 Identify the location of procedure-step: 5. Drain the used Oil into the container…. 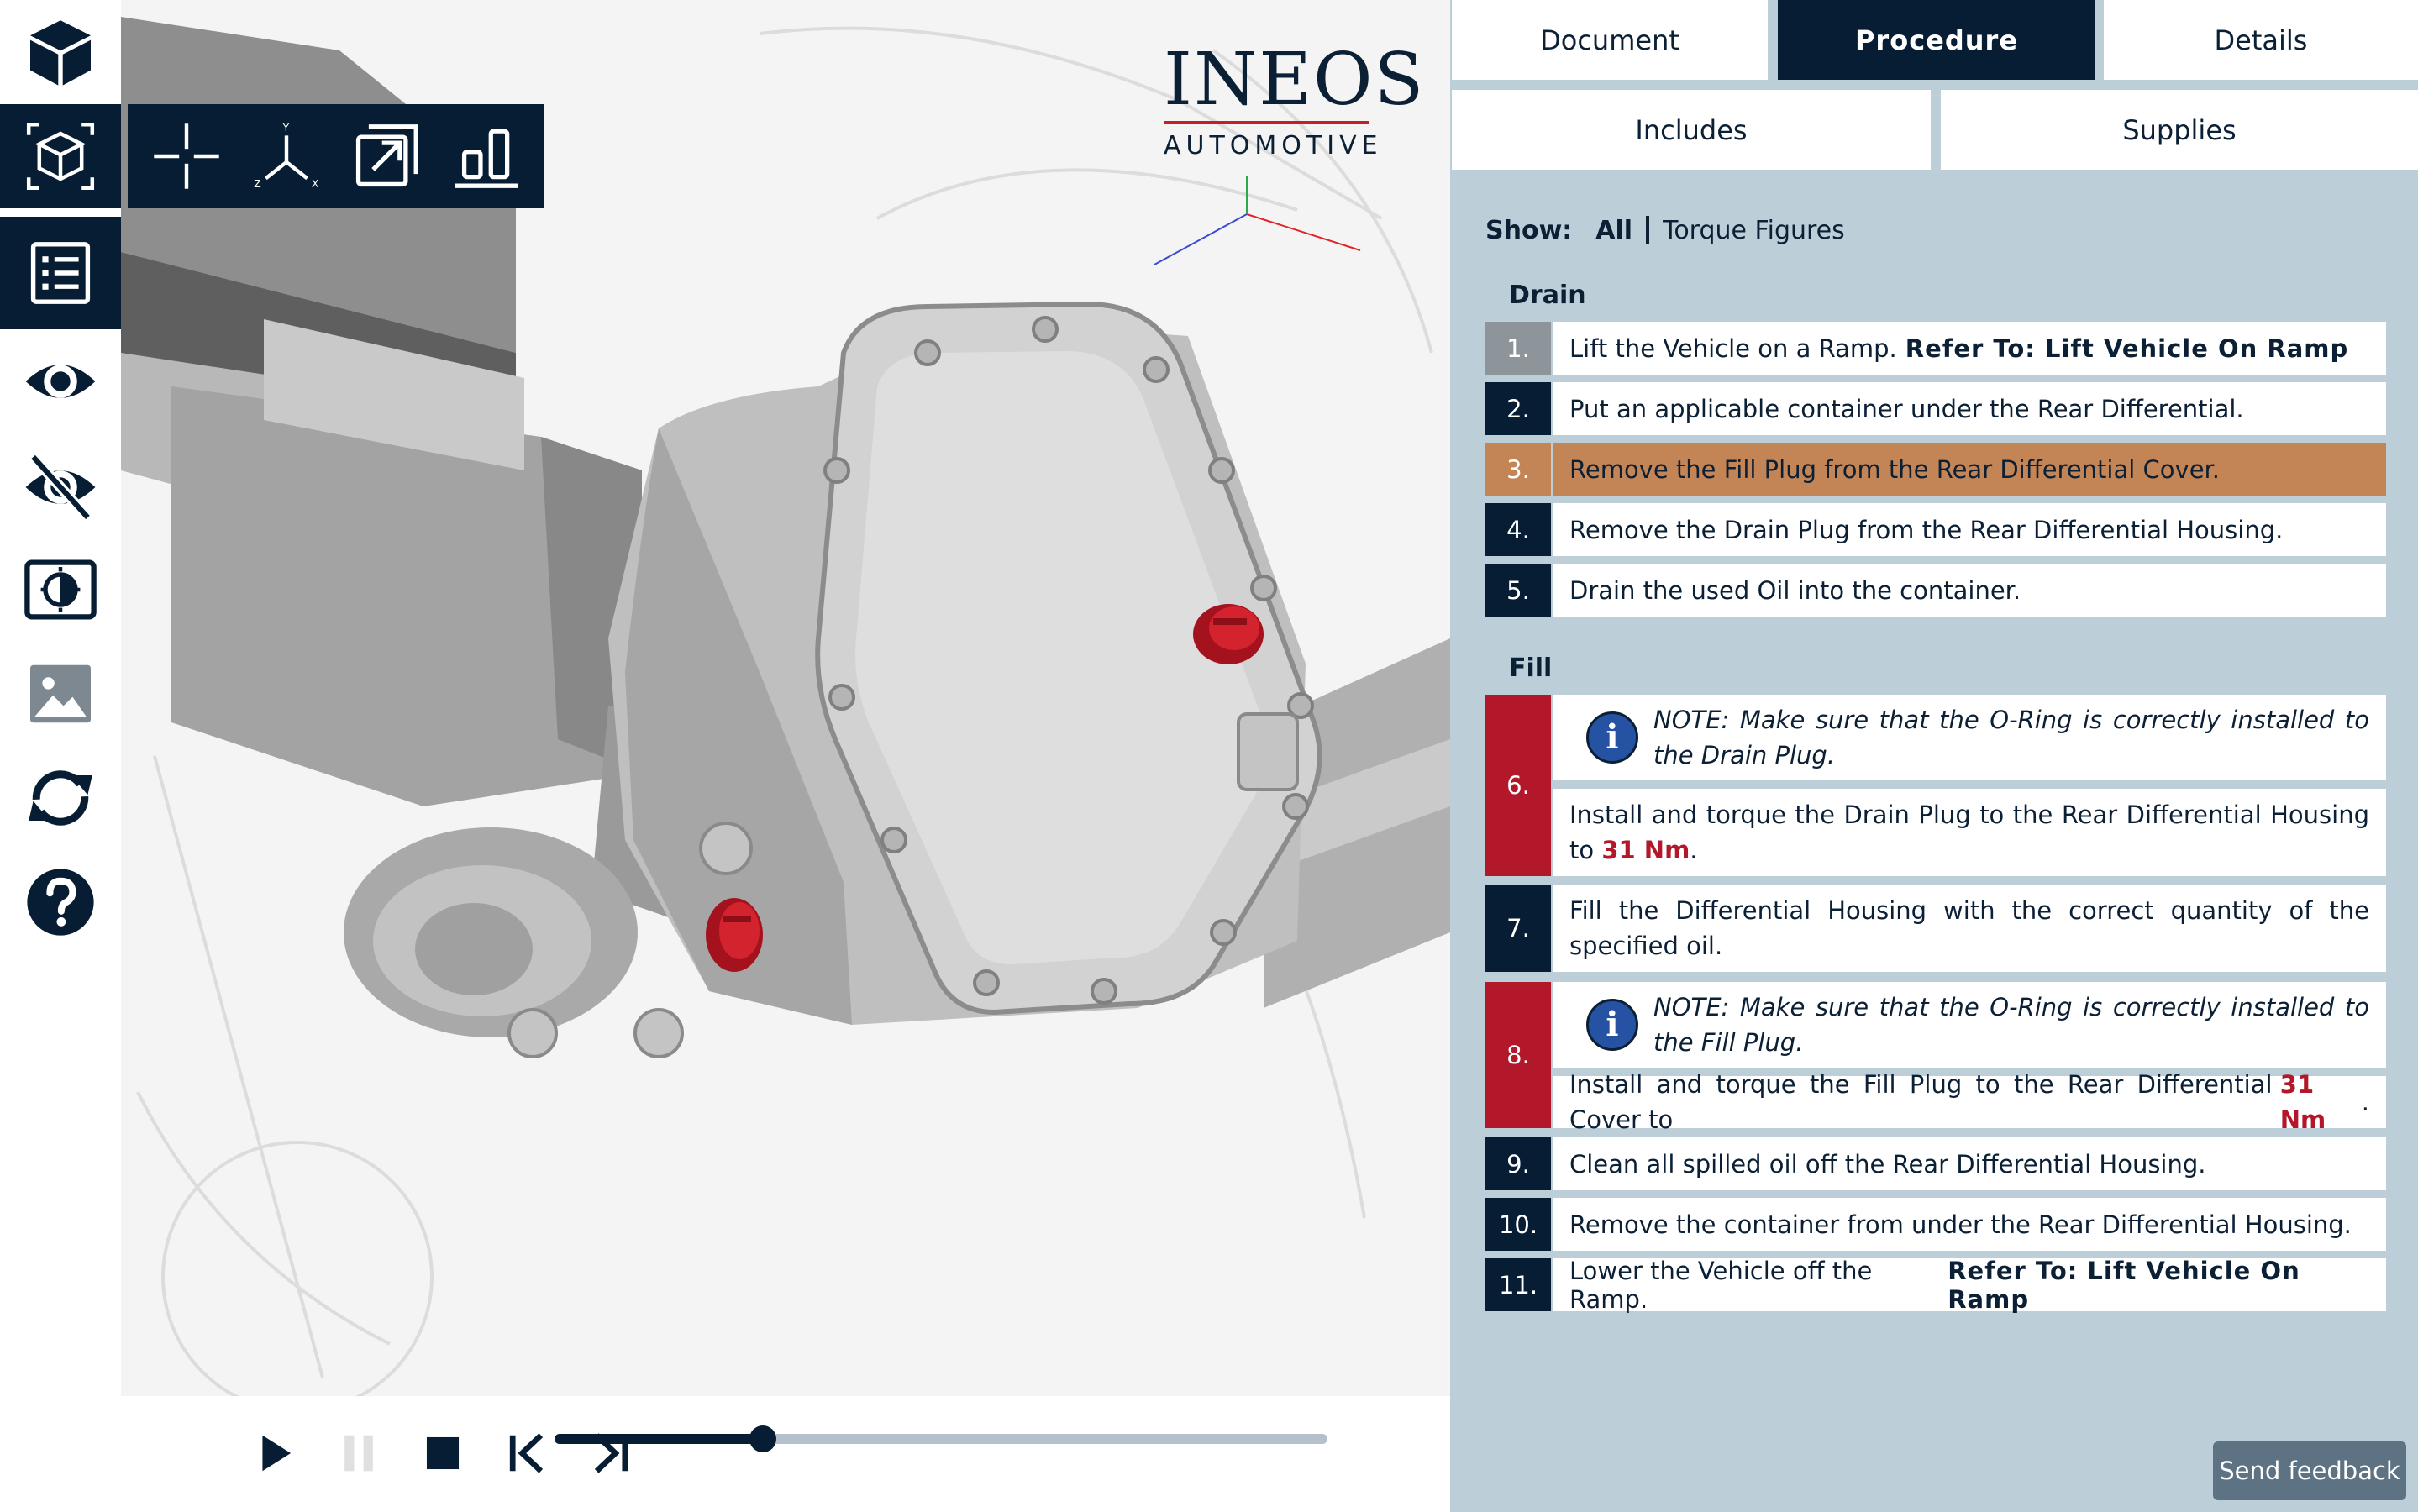
(1935, 590).